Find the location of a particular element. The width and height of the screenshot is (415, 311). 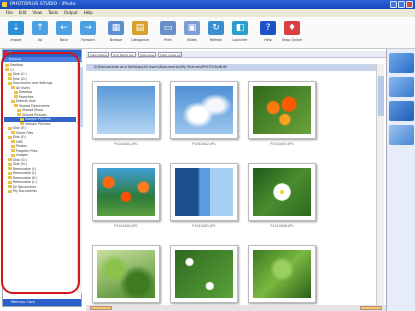

shop-online-icon: ♦ is located at coordinates (292, 28).